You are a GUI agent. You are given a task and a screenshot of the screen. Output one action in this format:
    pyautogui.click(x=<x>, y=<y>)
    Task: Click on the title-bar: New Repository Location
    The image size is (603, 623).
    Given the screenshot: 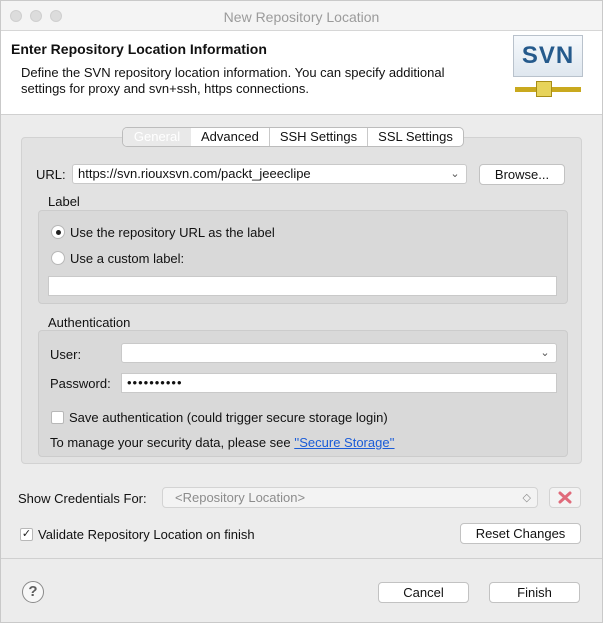 What is the action you would take?
    pyautogui.click(x=301, y=16)
    